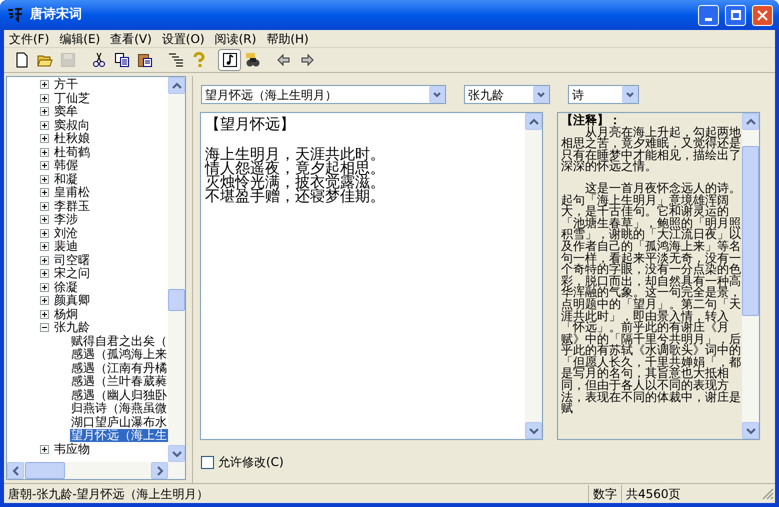 This screenshot has height=507, width=779. What do you see at coordinates (66, 85) in the screenshot?
I see `tree-item: 方干` at bounding box center [66, 85].